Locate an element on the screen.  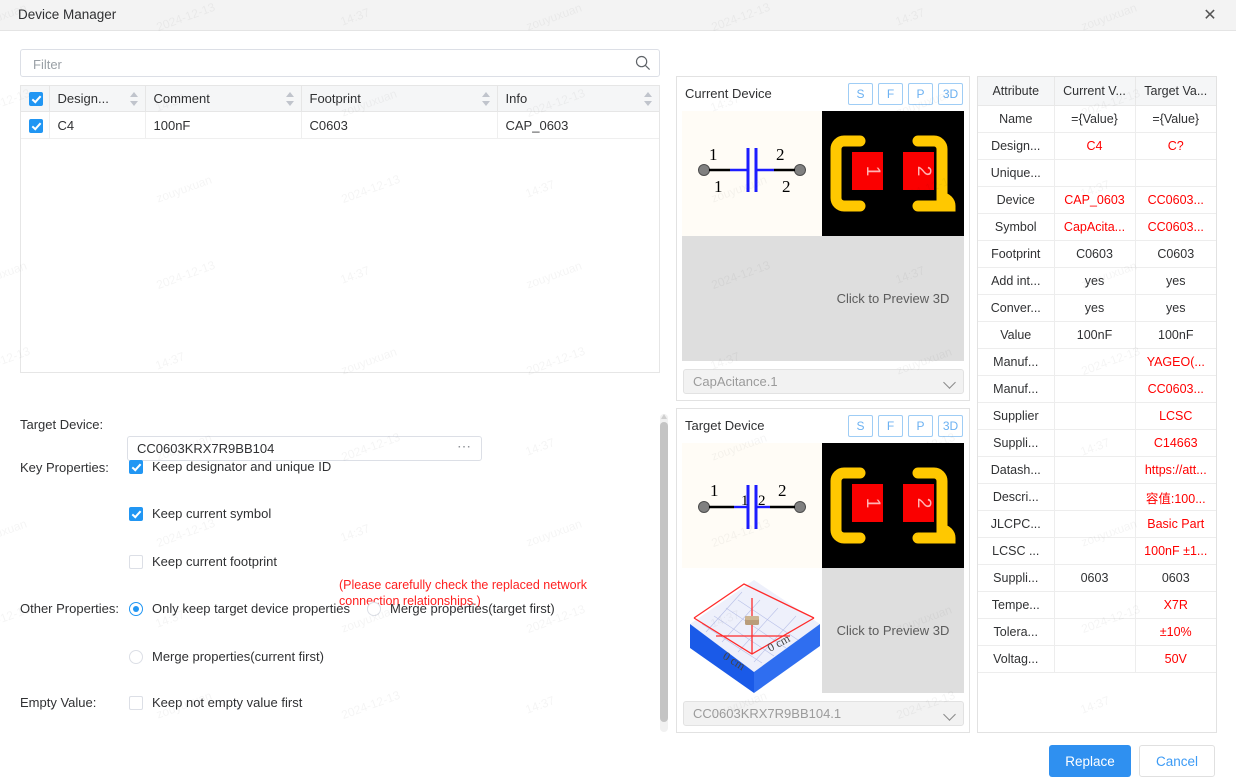
target-device-title: Target Device is located at coordinates (725, 425).